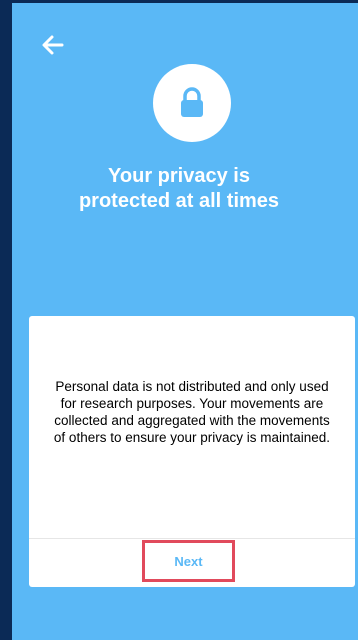 The image size is (358, 640). I want to click on page-title-line-2: protected at all times, so click(179, 201).